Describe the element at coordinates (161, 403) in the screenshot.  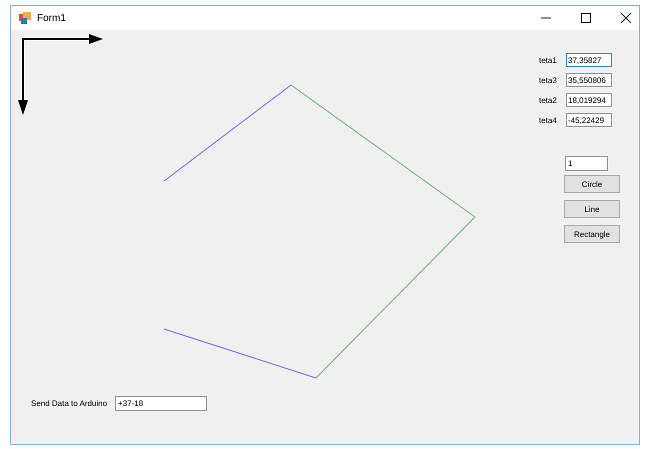
I see `send-field: +37-18` at that location.